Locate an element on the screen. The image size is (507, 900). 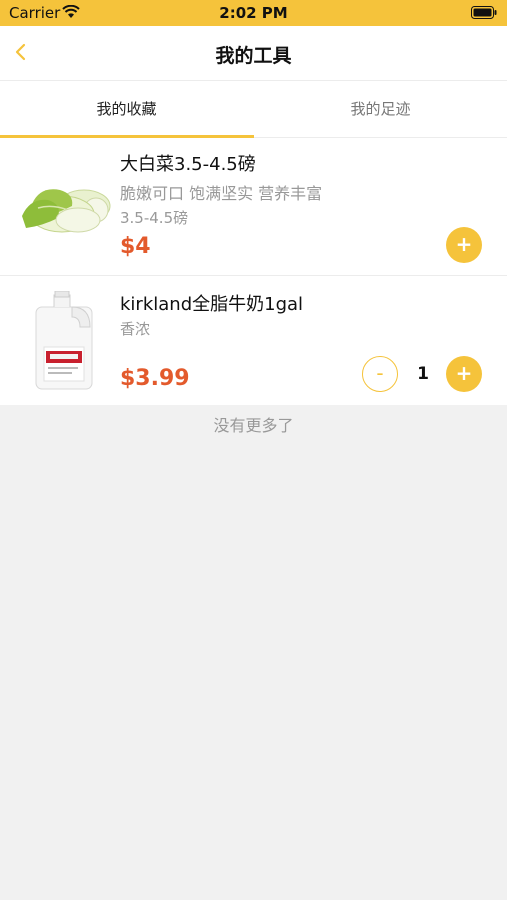
product-price: $4 is located at coordinates (135, 246).